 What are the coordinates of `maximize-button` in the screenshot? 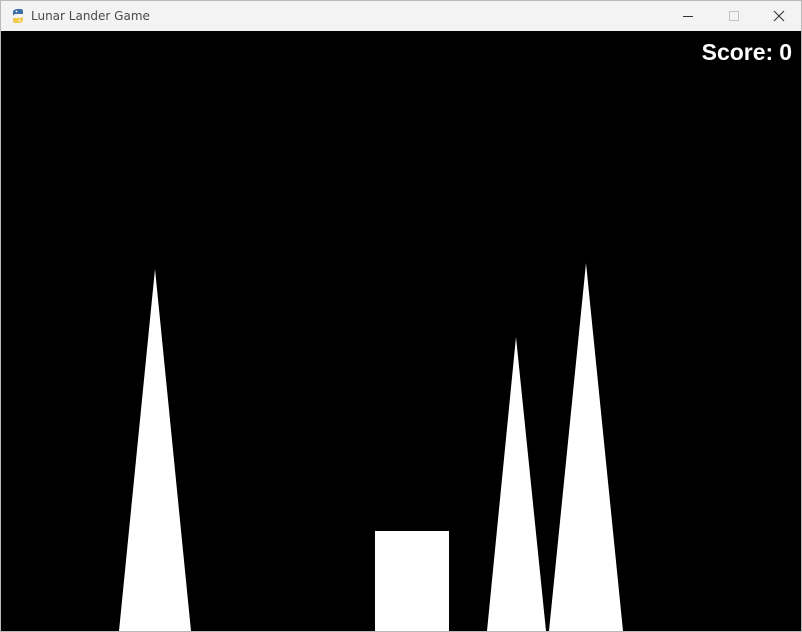 It's located at (734, 16).